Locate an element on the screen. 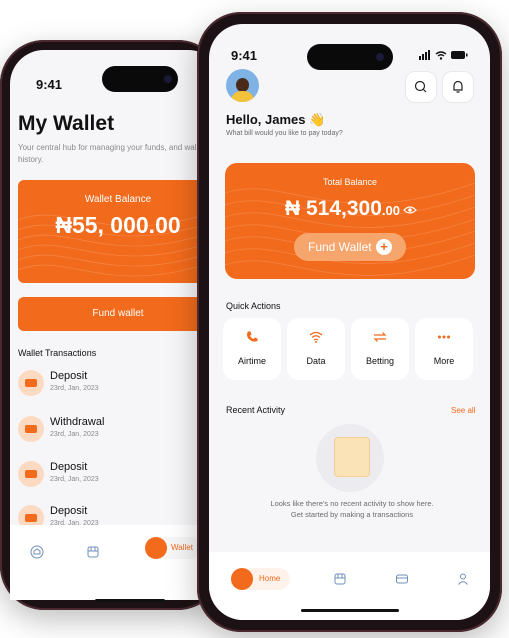  plus-icon: + is located at coordinates (384, 247).